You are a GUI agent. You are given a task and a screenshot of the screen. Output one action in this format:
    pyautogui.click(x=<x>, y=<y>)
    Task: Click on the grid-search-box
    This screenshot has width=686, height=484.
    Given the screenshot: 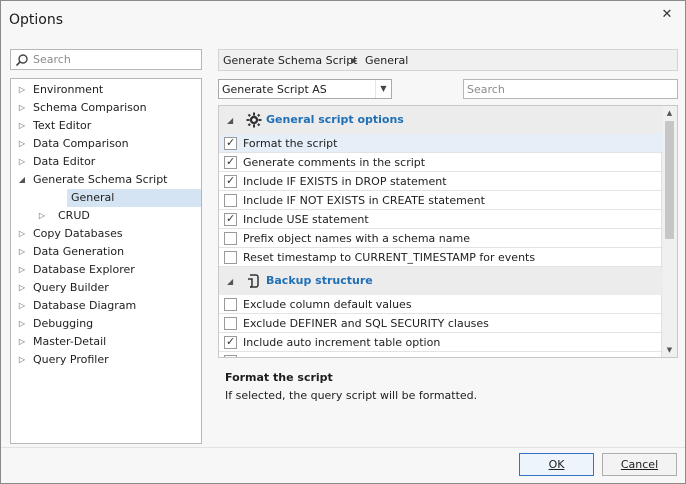 What is the action you would take?
    pyautogui.click(x=570, y=89)
    